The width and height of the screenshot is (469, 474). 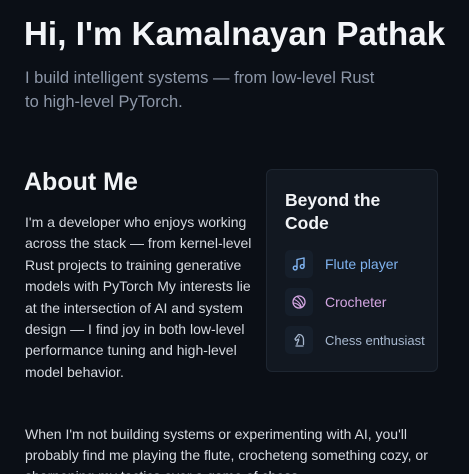 I want to click on chess-knight-icon, so click(x=299, y=340).